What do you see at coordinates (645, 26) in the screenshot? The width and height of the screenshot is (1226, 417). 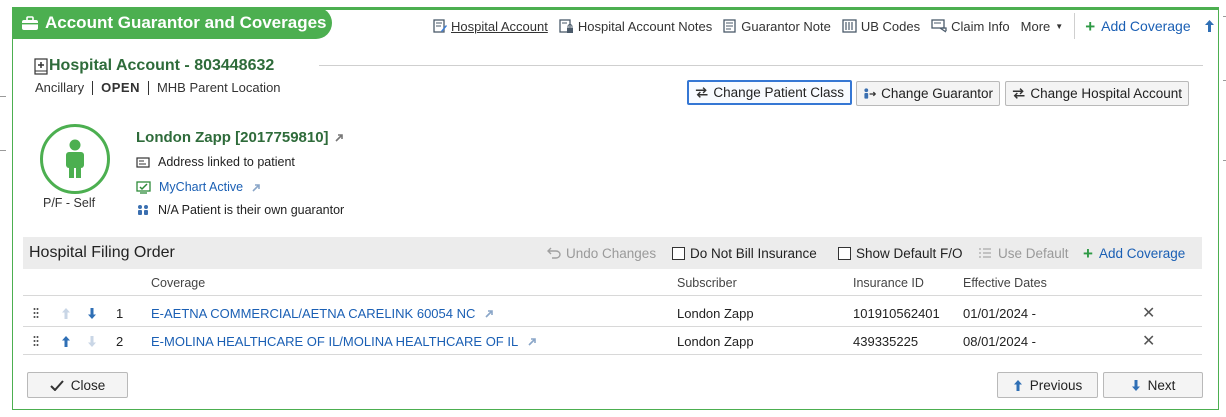 I see `hospital-account-notes-label: Hospital Account Notes` at bounding box center [645, 26].